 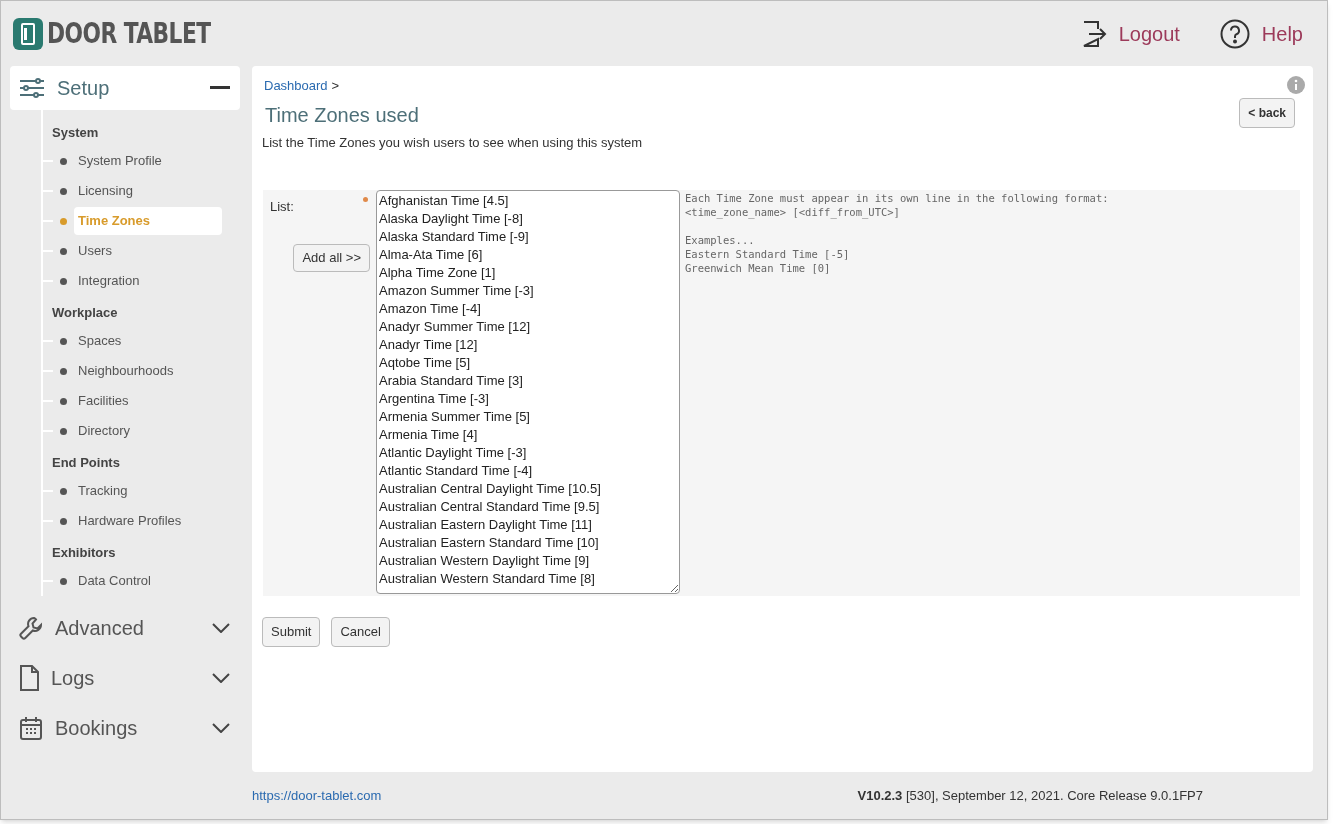 What do you see at coordinates (148, 431) in the screenshot?
I see `sidebar-item: Directory` at bounding box center [148, 431].